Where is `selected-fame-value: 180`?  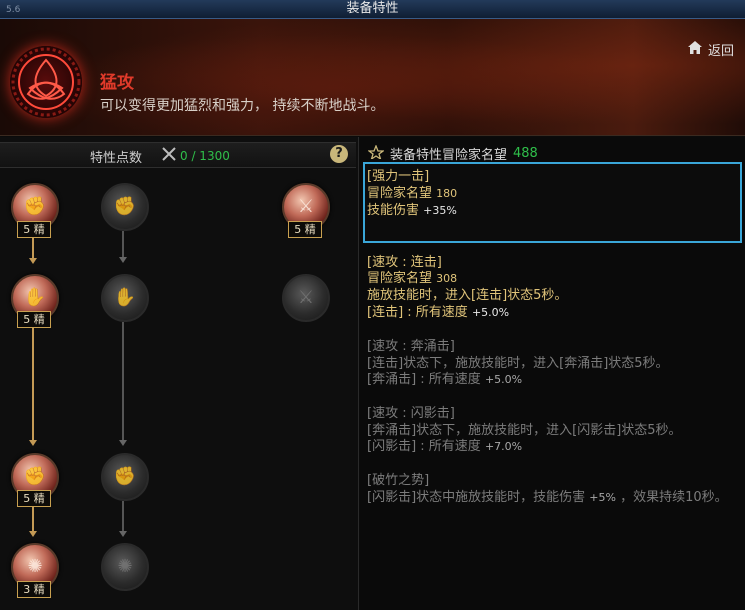
selected-fame-value: 180 is located at coordinates (447, 193).